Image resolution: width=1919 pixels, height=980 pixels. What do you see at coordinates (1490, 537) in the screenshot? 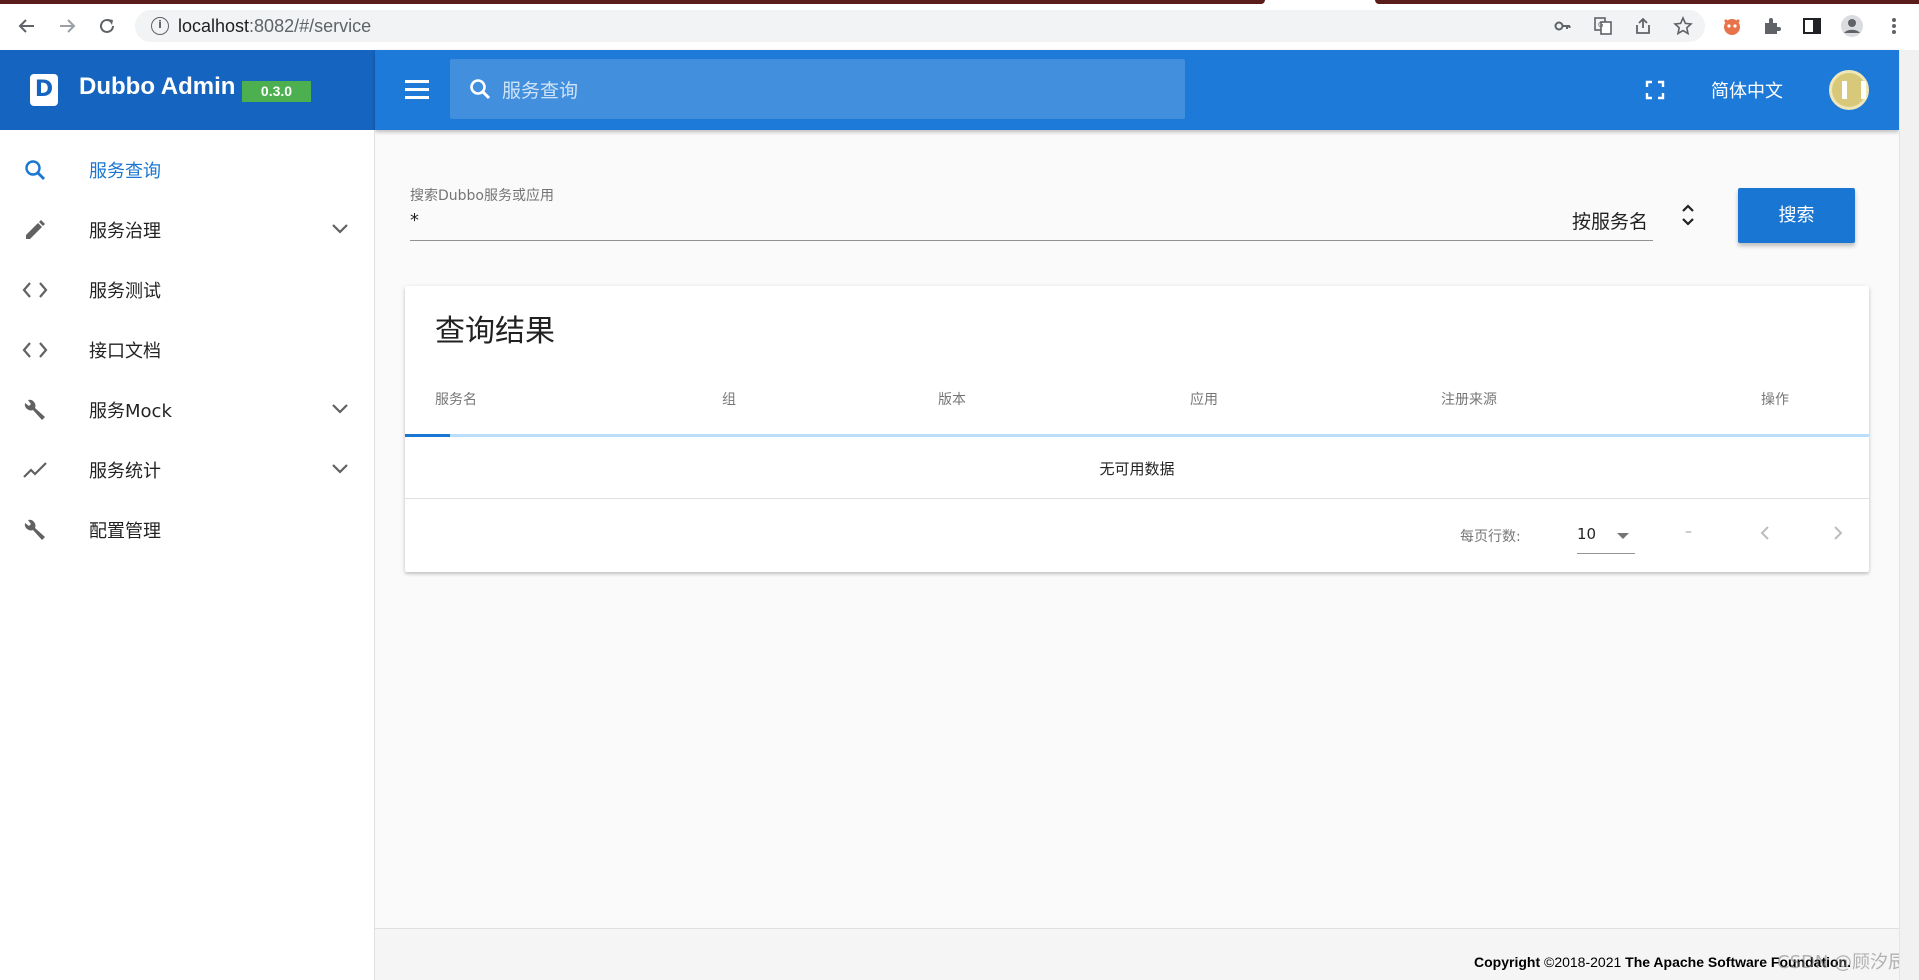
I see `rows-per-page-label: 每页行数:` at bounding box center [1490, 537].